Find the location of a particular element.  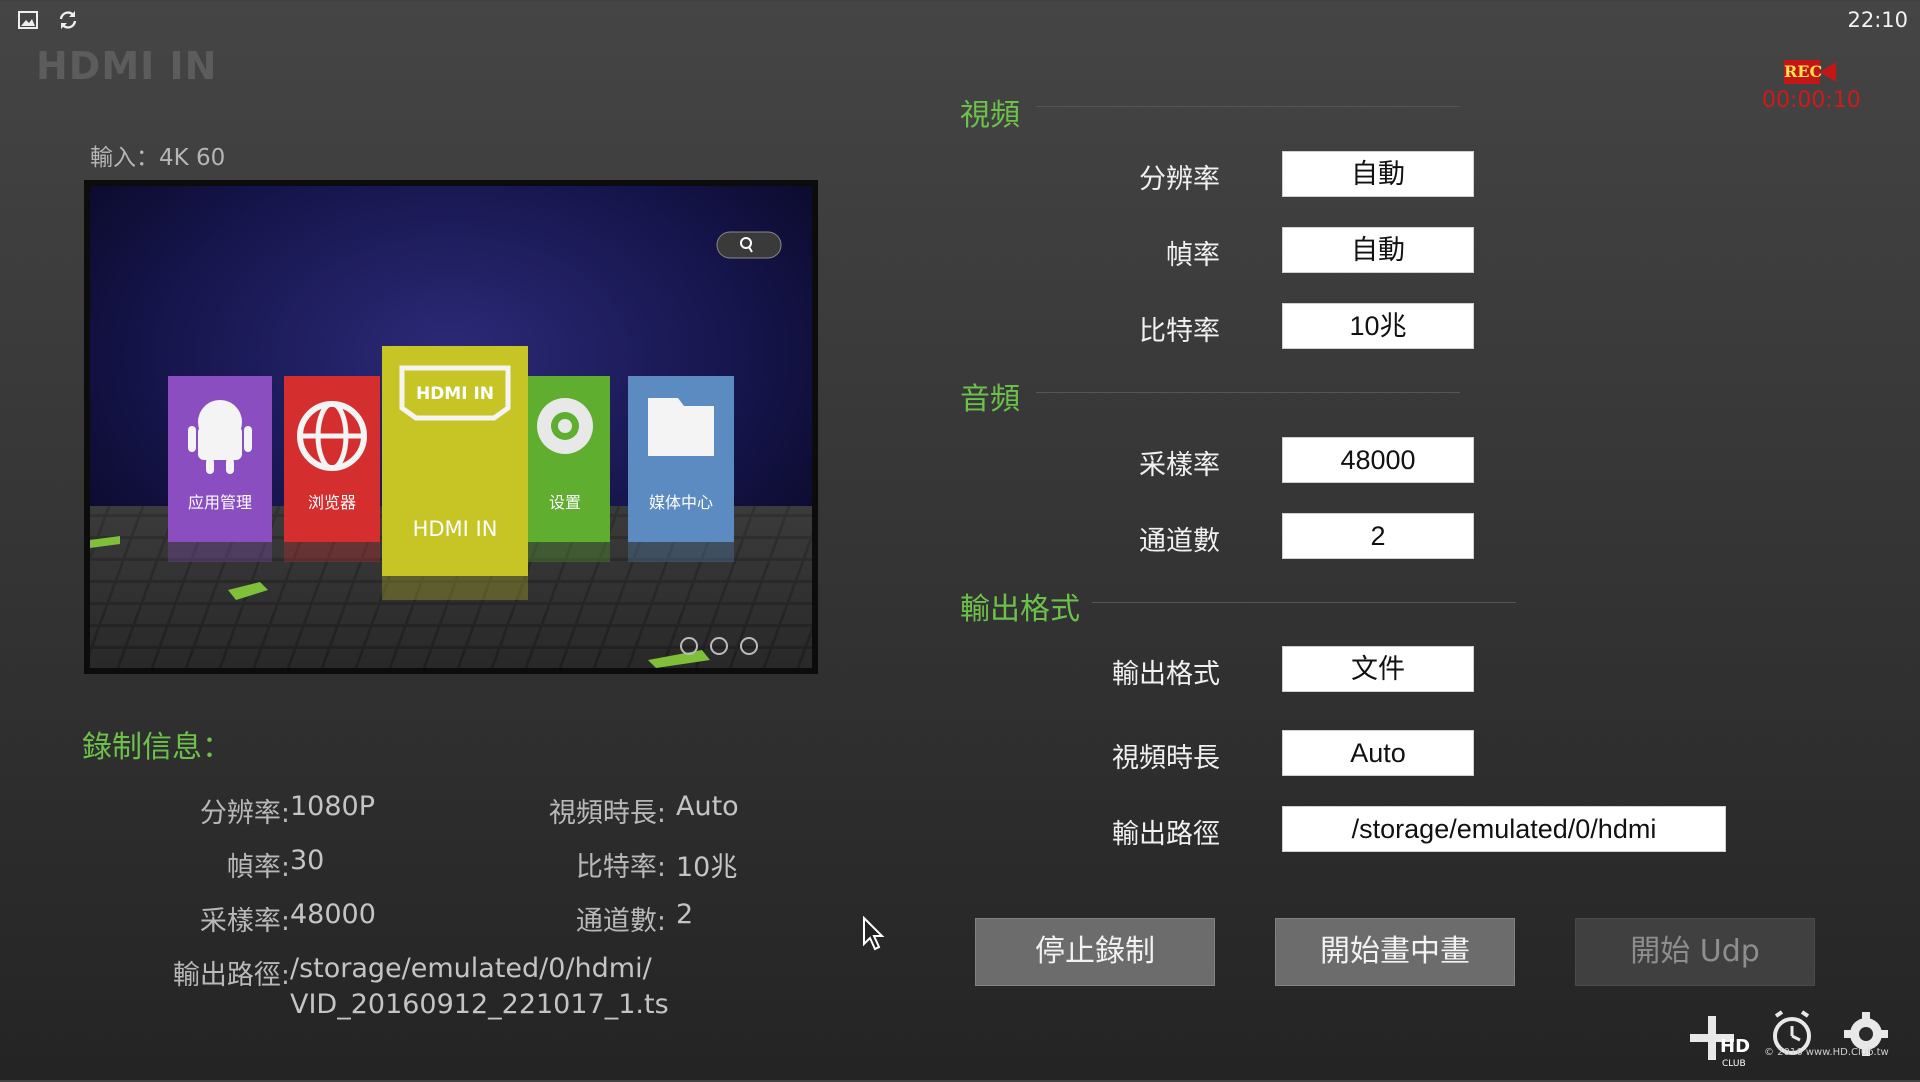

svg-text: CLUB is located at coordinates (1734, 1064).